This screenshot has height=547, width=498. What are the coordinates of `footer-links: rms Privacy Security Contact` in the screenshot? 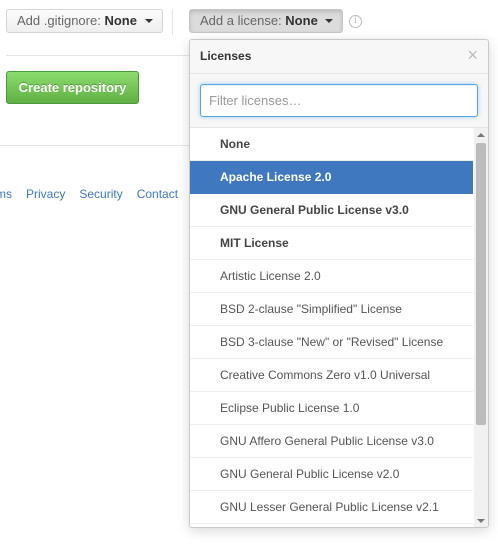 It's located at (96, 194).